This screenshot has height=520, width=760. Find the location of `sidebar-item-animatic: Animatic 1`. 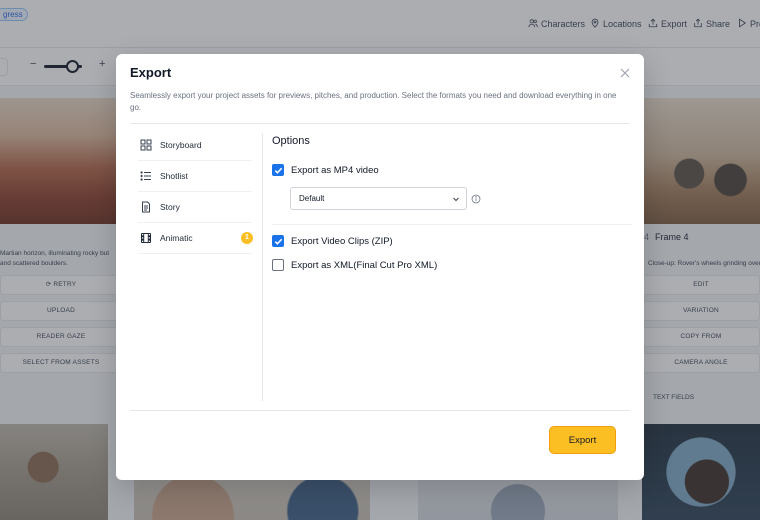

sidebar-item-animatic: Animatic 1 is located at coordinates (195, 238).